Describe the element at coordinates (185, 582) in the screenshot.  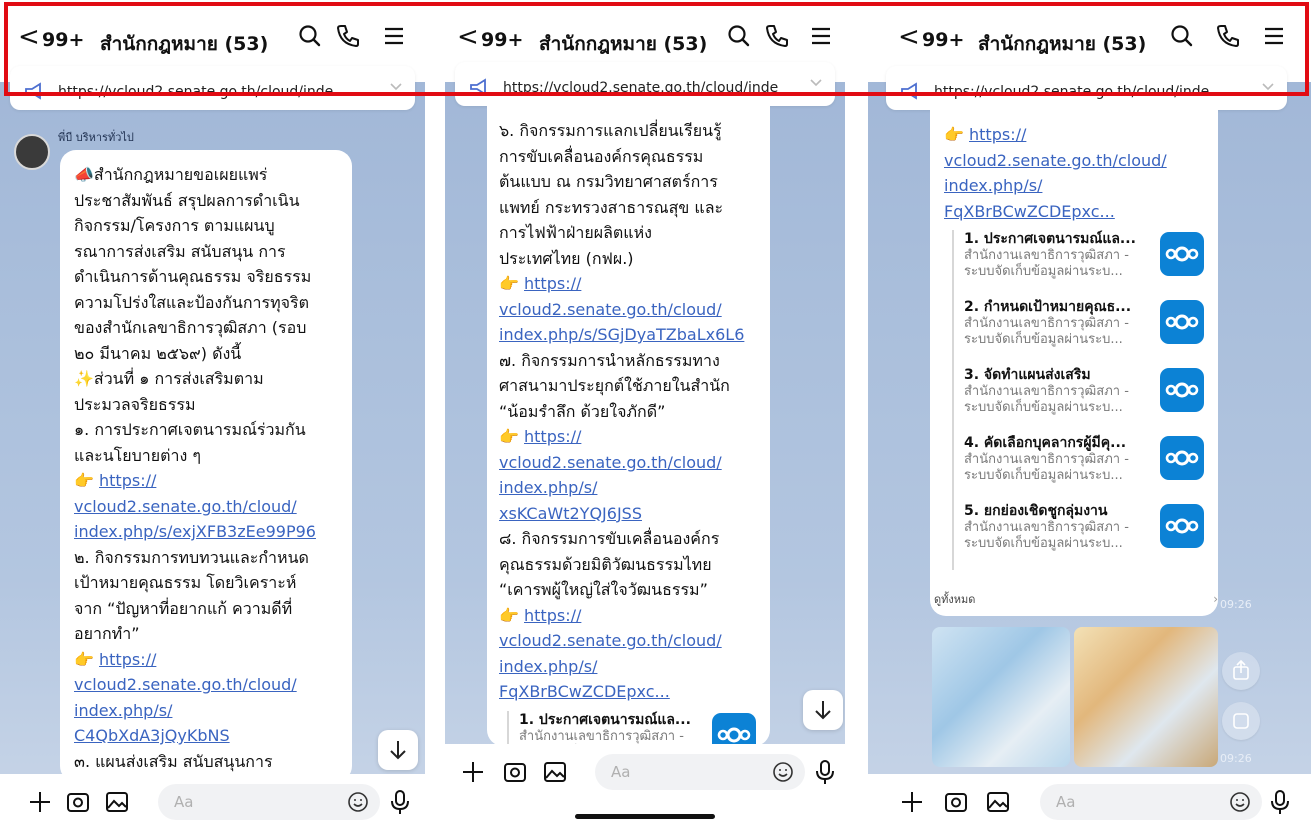
I see `message-text-line: เป้าหมายคุณธรรม โดยวิเคราะห์` at that location.